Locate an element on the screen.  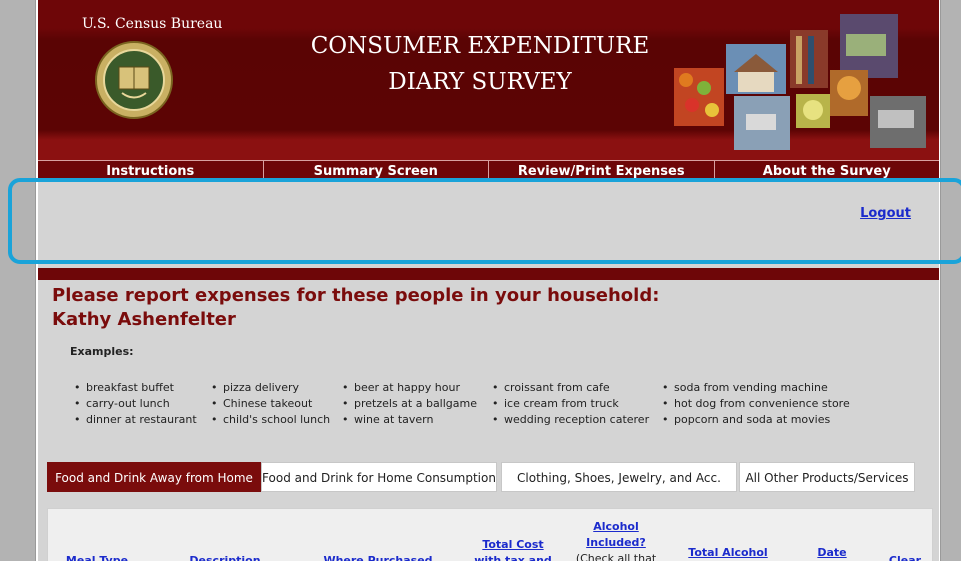
example-item: beer at happy hour is located at coordinates (409, 388).